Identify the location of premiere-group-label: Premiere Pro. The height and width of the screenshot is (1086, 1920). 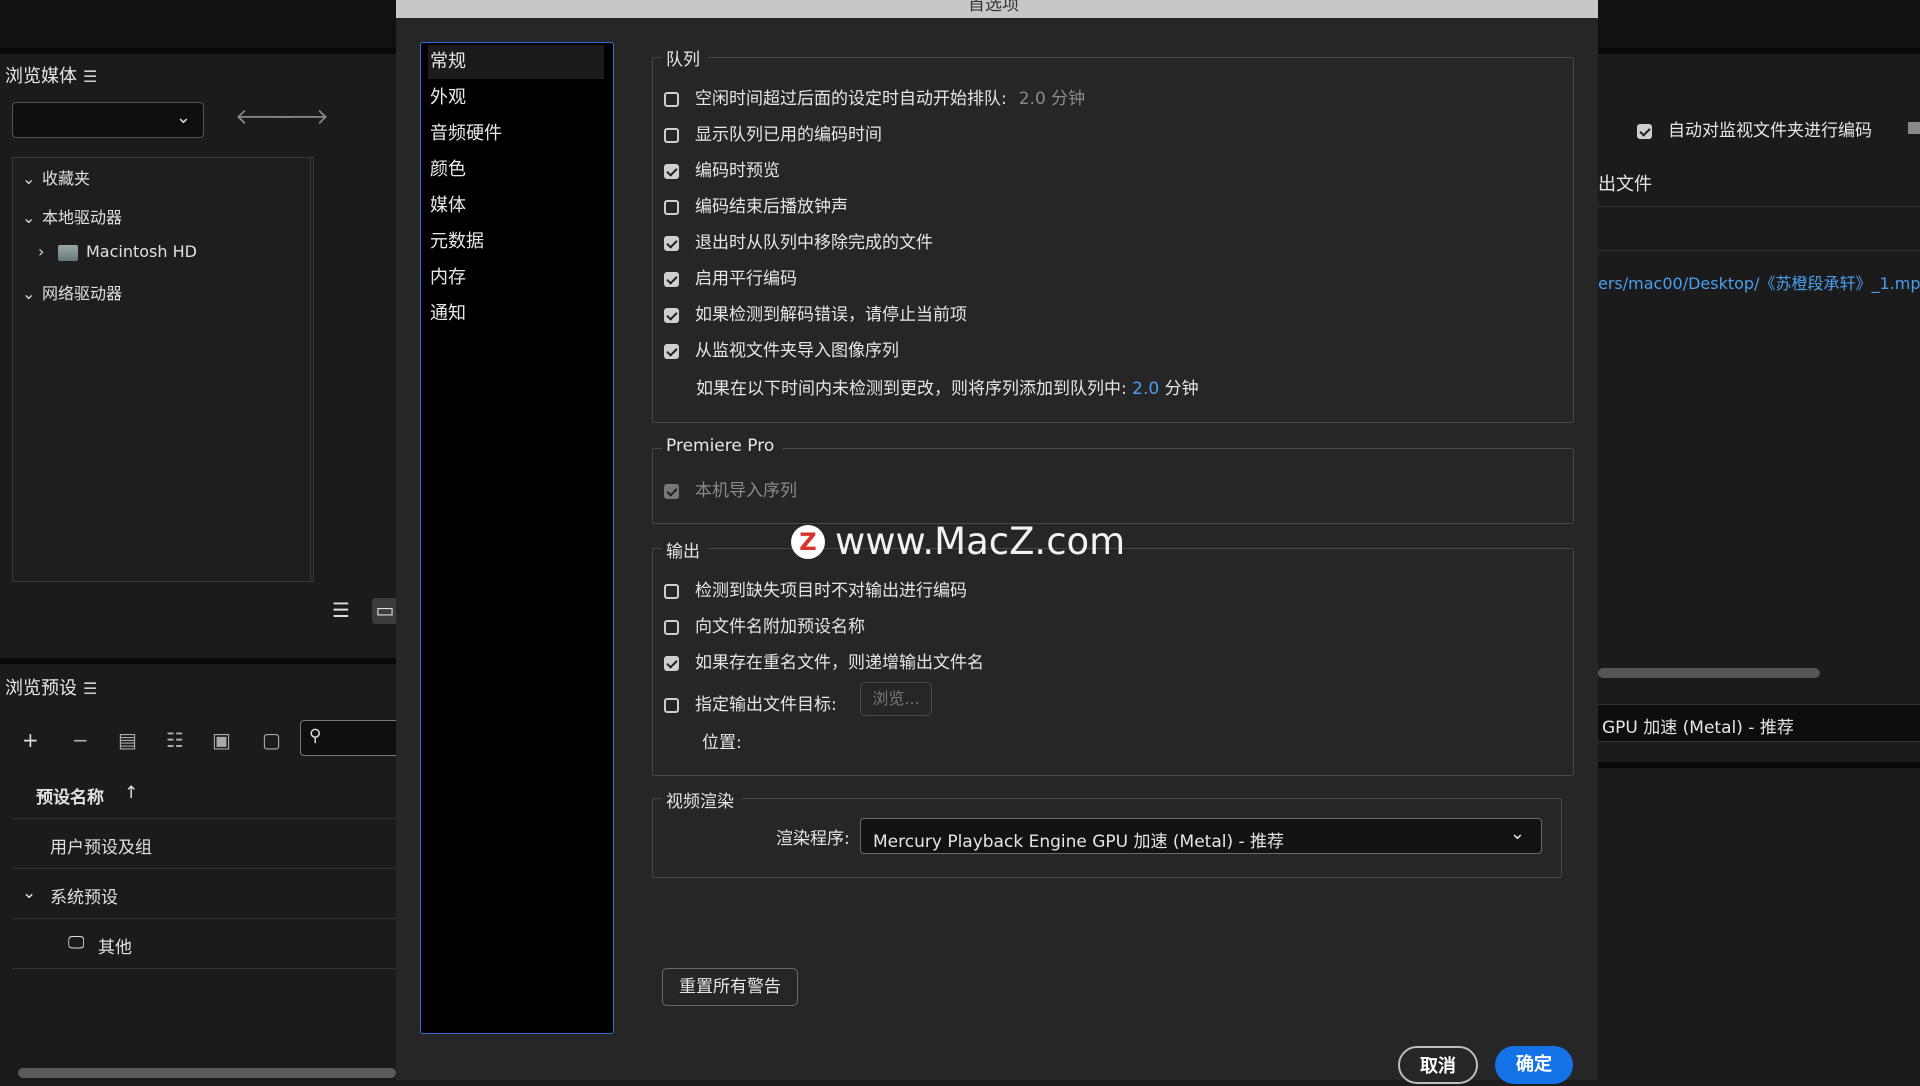
(722, 446).